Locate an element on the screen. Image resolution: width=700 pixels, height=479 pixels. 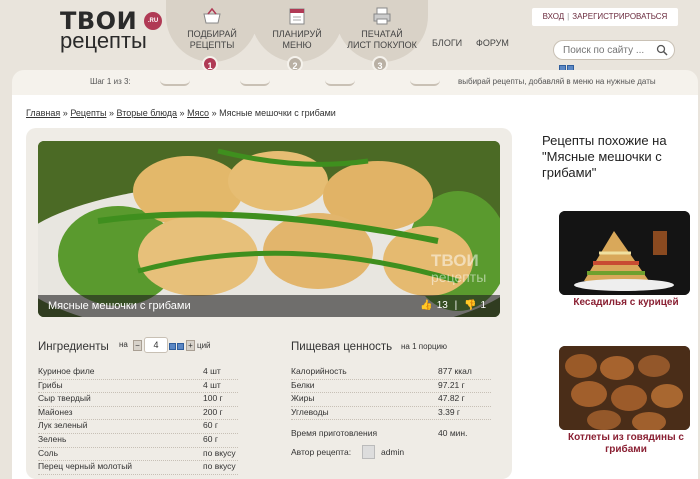
portion-prefix: на is located at coordinates (123, 344).